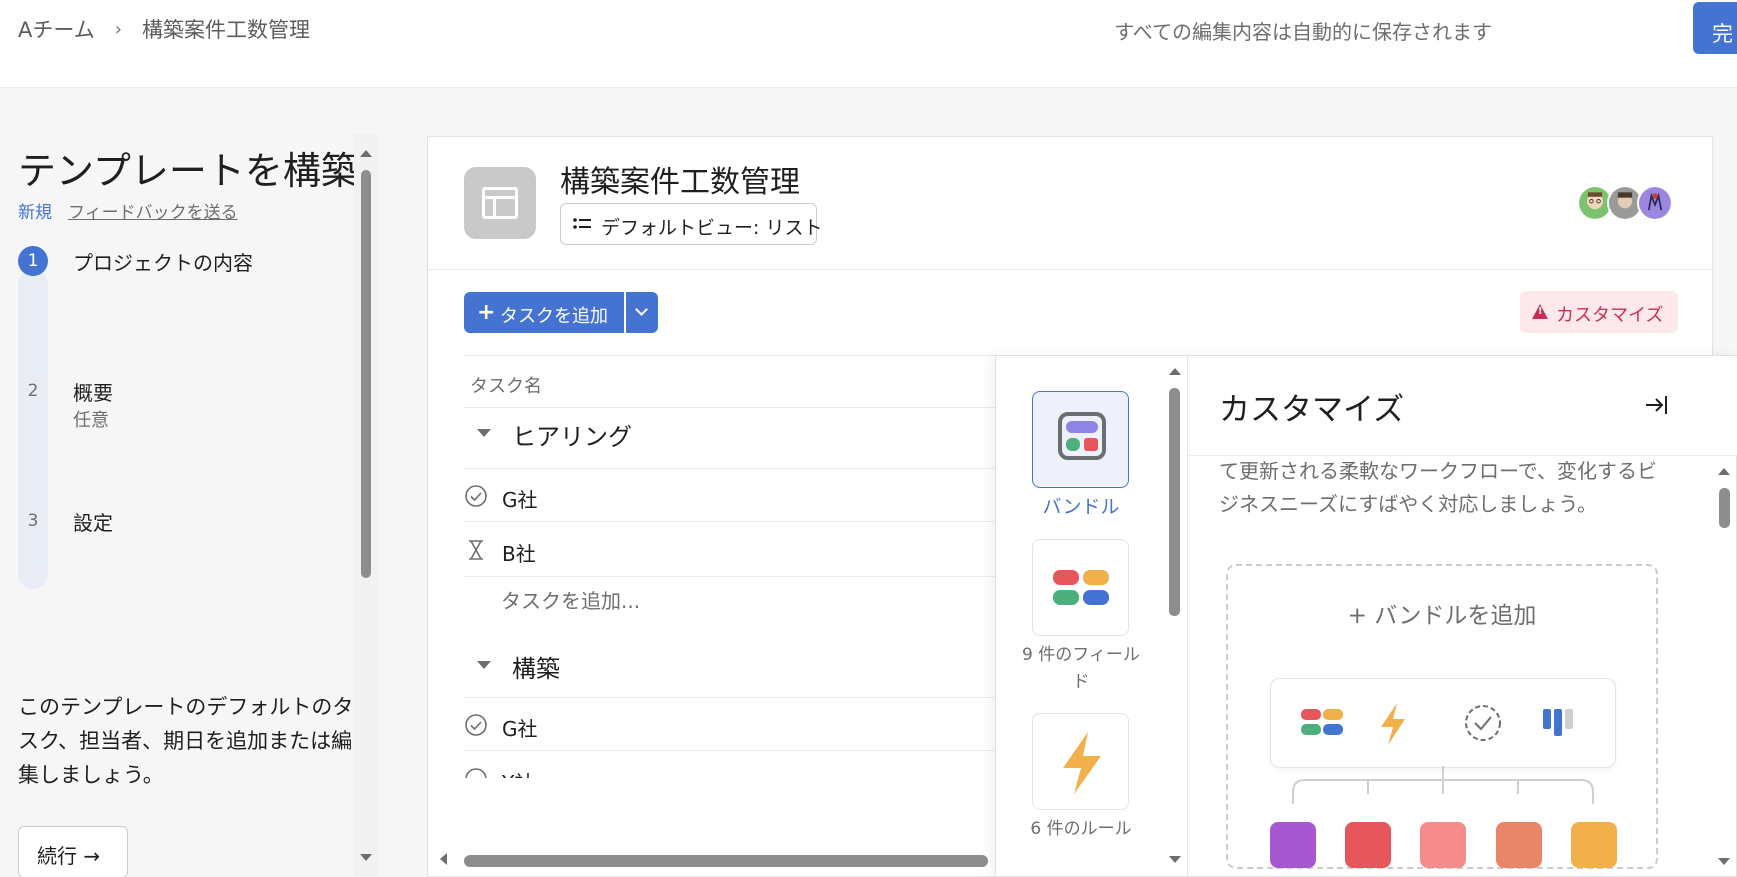 This screenshot has width=1737, height=877. What do you see at coordinates (518, 774) in the screenshot?
I see `task-name: Y社` at bounding box center [518, 774].